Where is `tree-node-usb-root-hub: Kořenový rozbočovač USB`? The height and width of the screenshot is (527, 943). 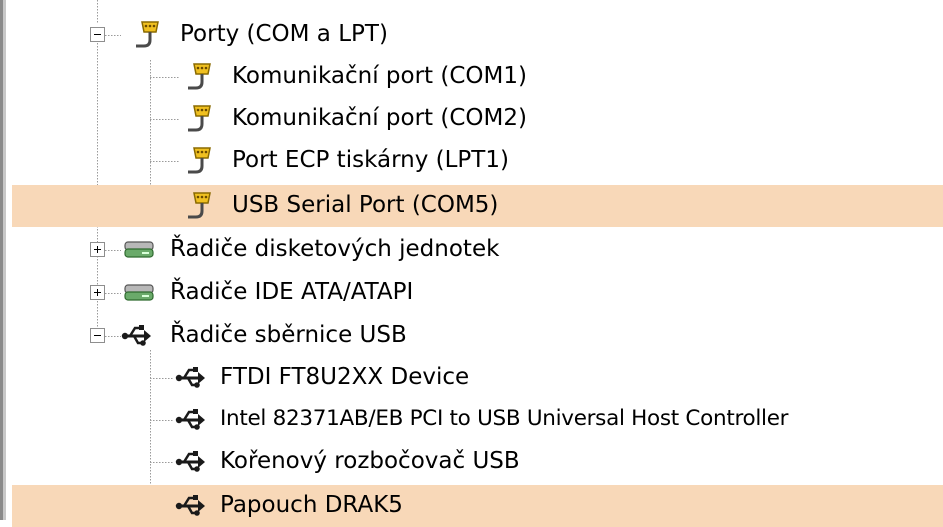
tree-node-usb-root-hub: Kořenový rozbočovač USB is located at coordinates (477, 462).